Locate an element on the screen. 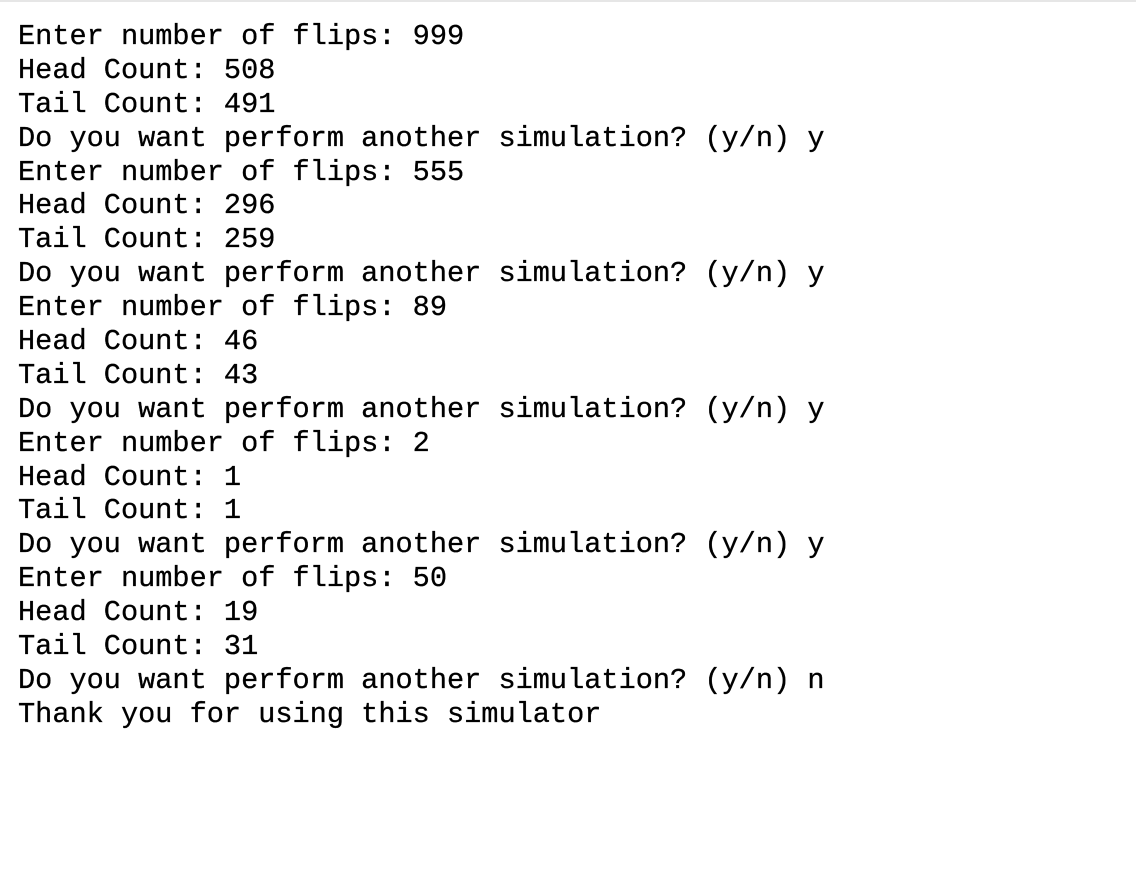  console-line: Head Count: 508 is located at coordinates (147, 70).